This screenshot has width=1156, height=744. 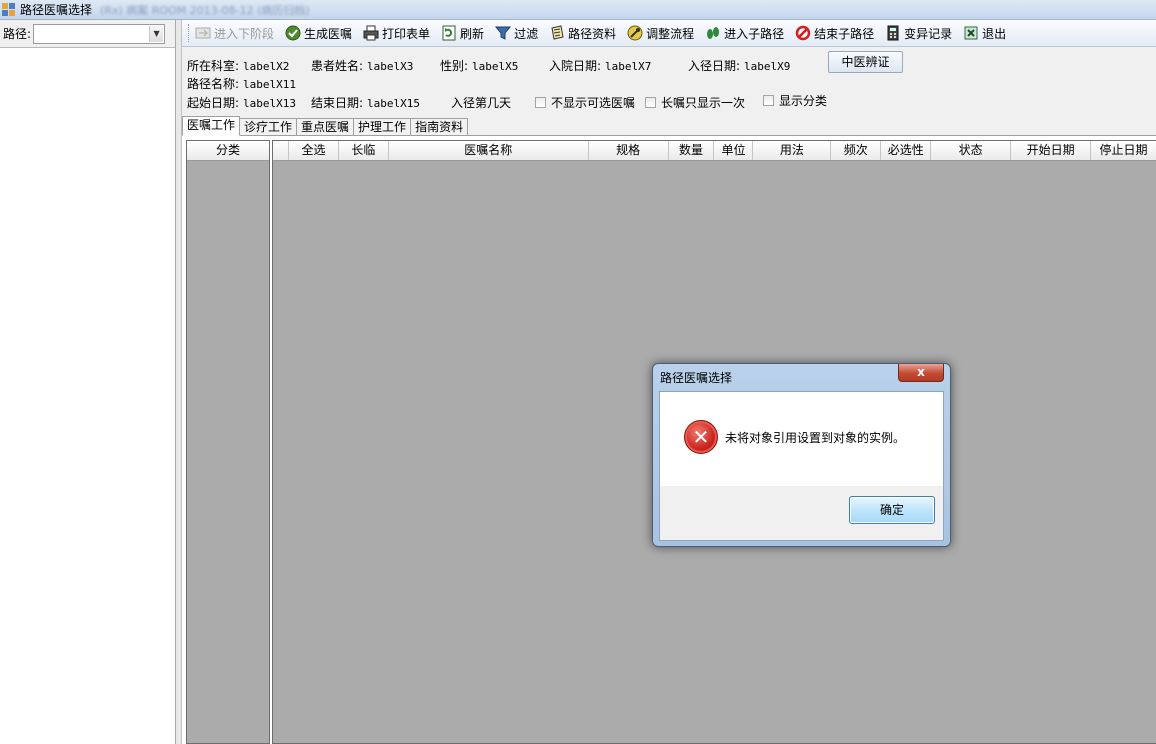 I want to click on column-header-select-all: 全选, so click(x=314, y=150).